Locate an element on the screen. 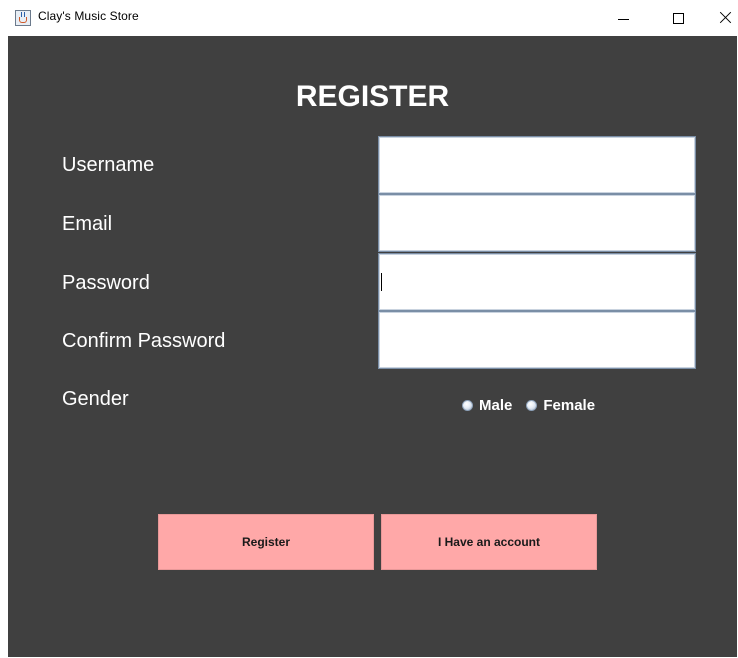  close-icon is located at coordinates (725, 18).